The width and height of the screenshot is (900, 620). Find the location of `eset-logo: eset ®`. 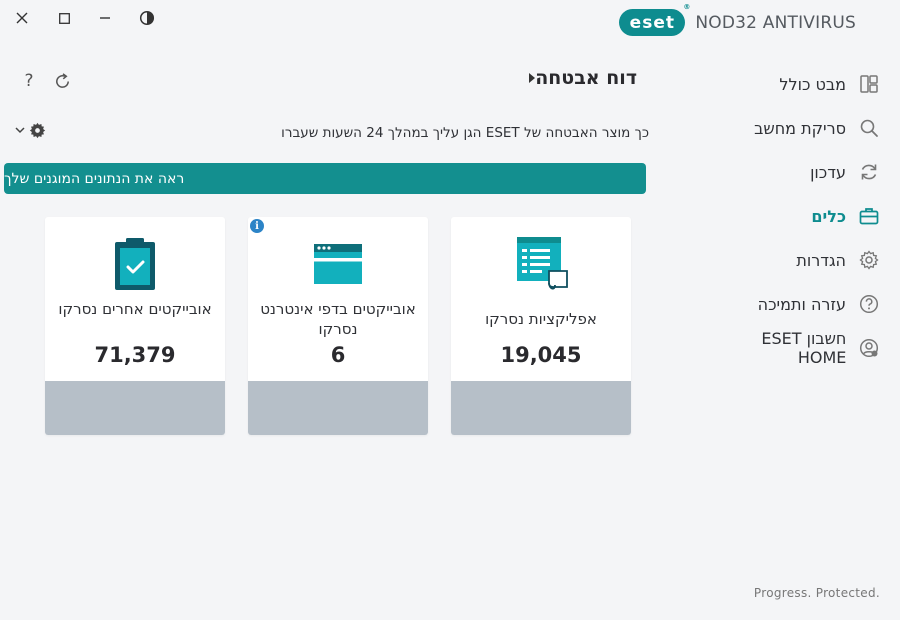

eset-logo: eset ® is located at coordinates (654, 19).